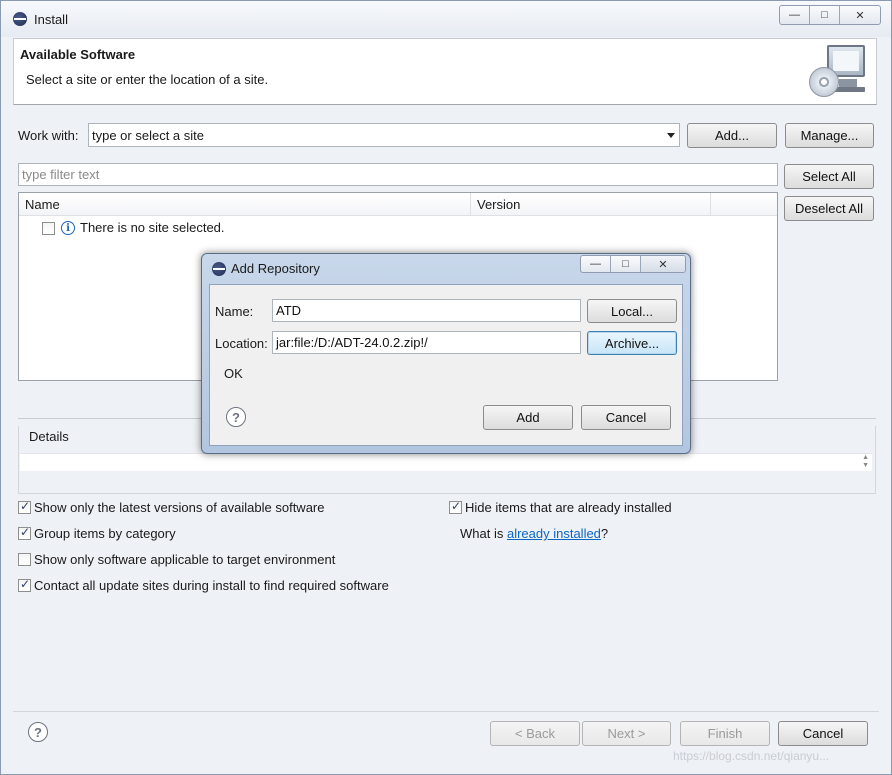  Describe the element at coordinates (24, 532) in the screenshot. I see `group-by-category-checkbox` at that location.